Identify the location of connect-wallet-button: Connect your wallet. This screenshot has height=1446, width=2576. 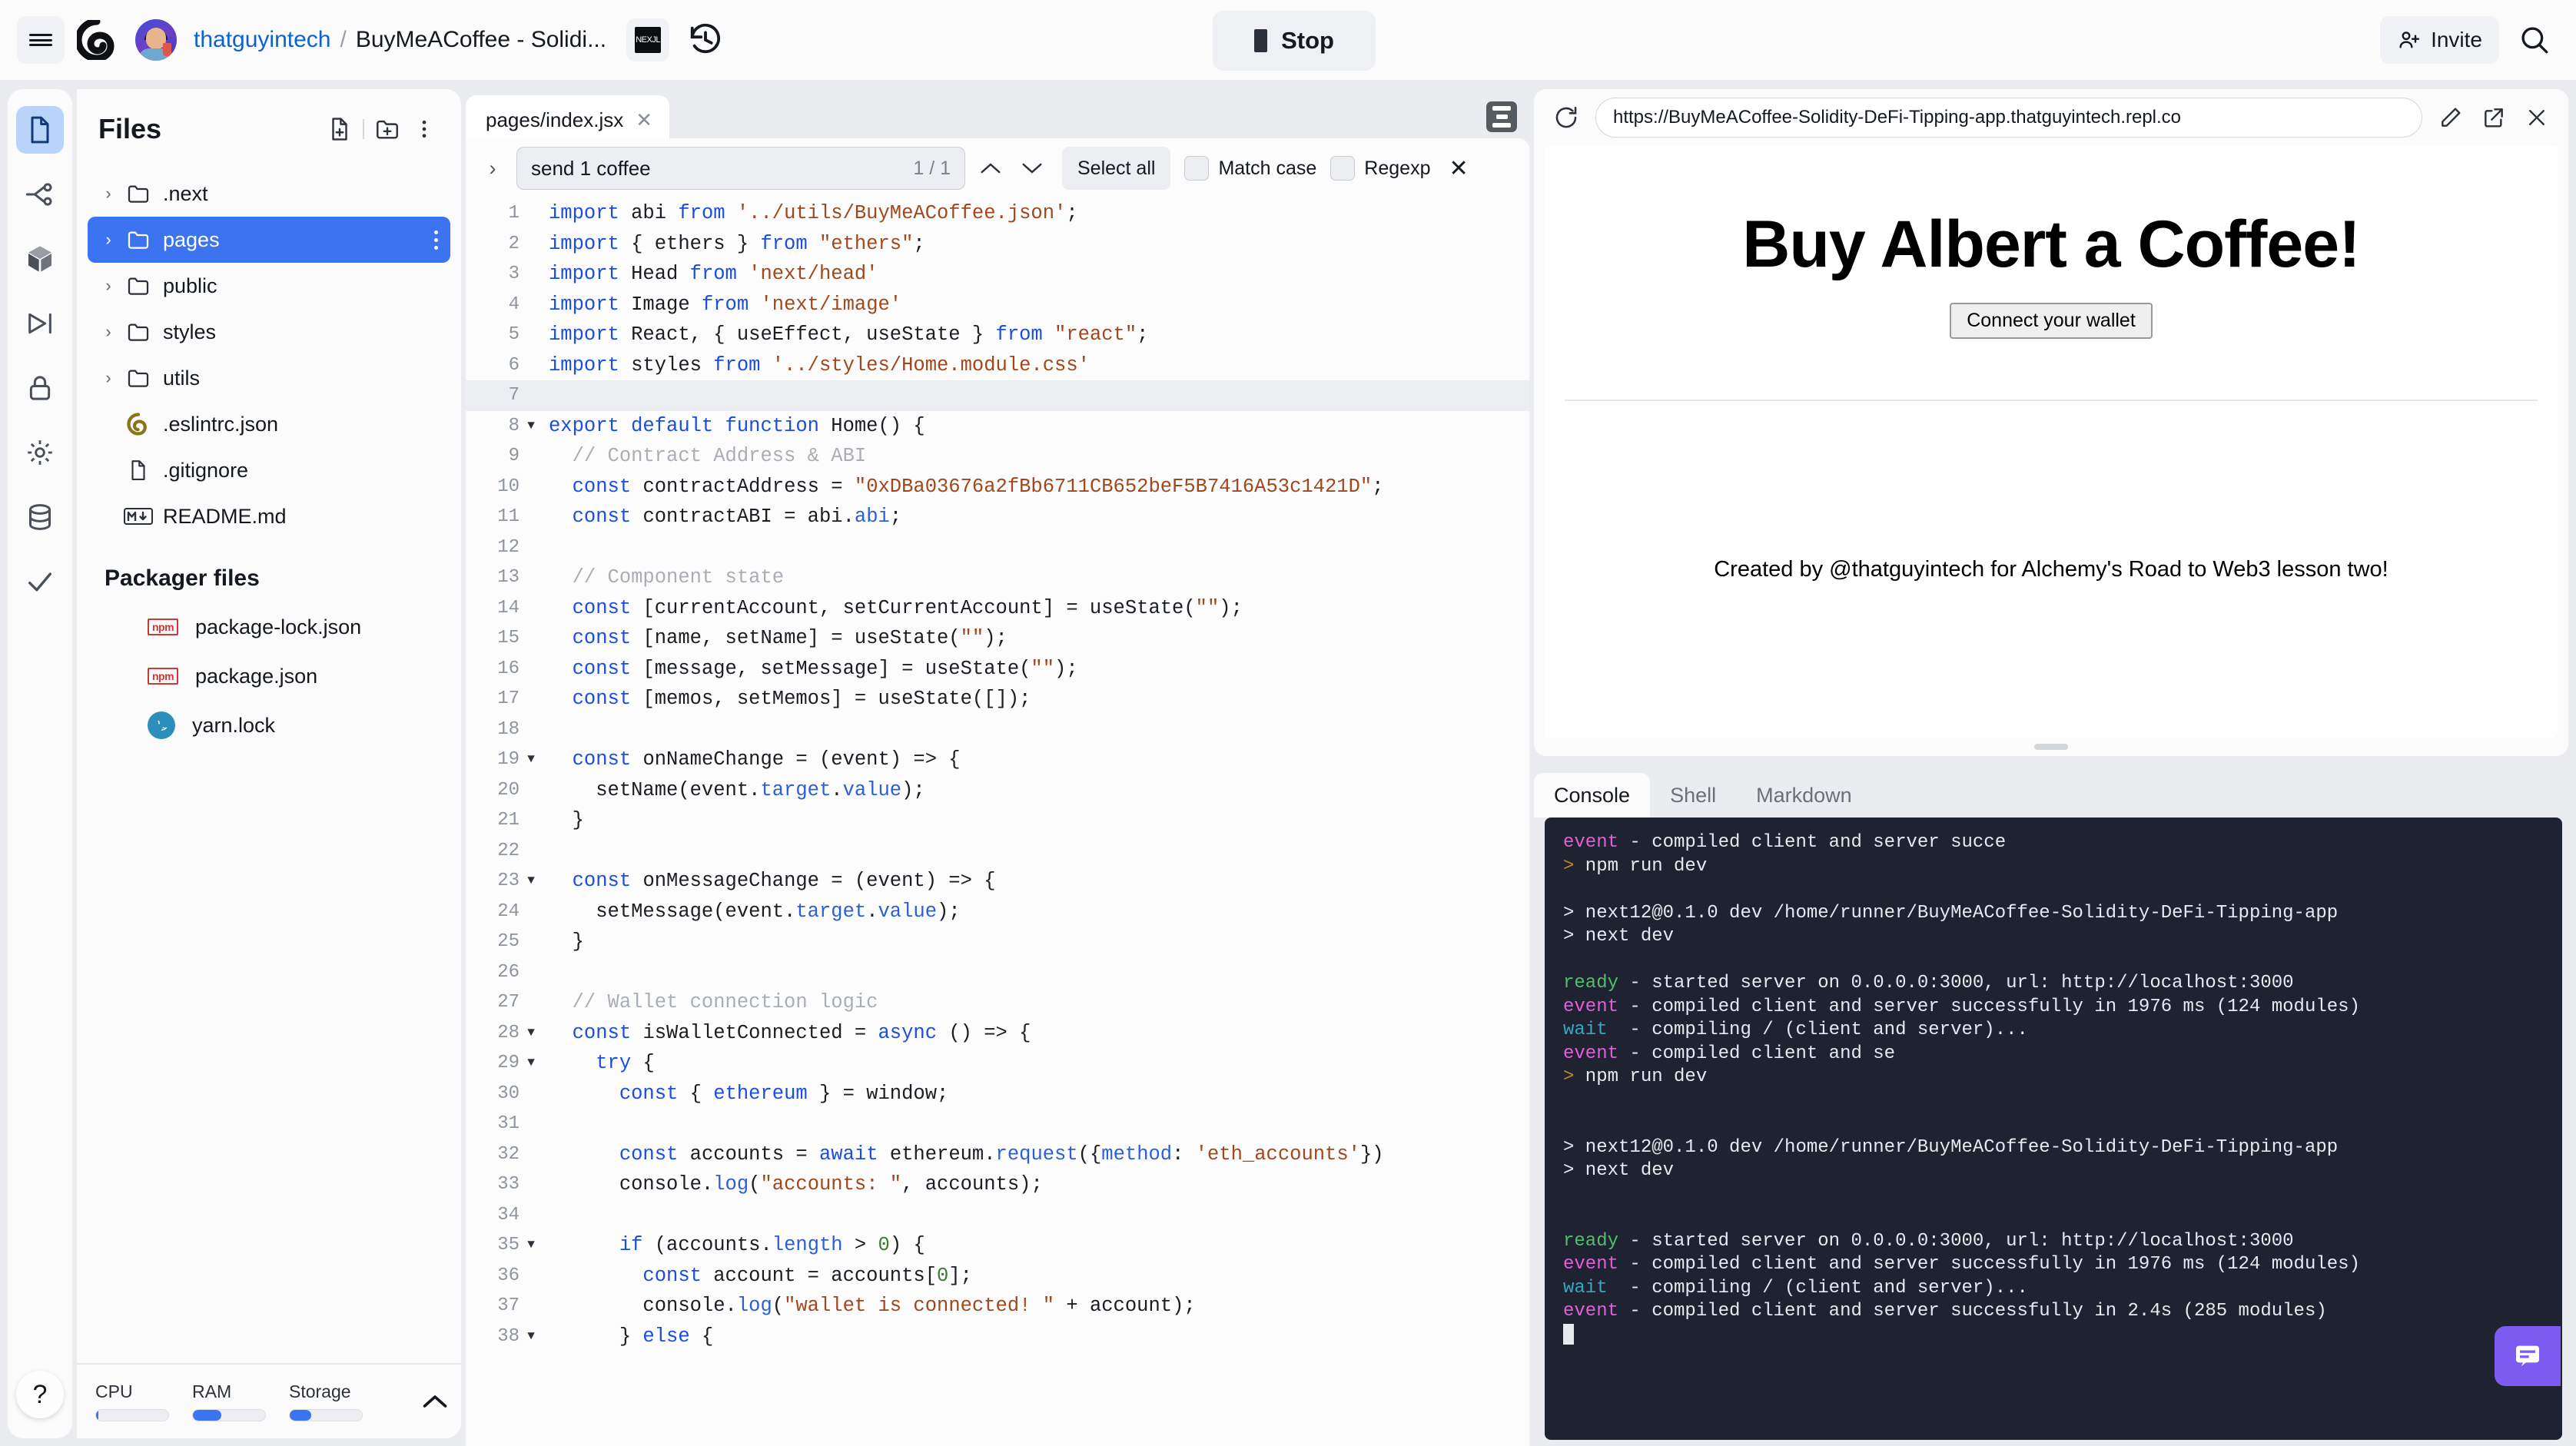
(2051, 321).